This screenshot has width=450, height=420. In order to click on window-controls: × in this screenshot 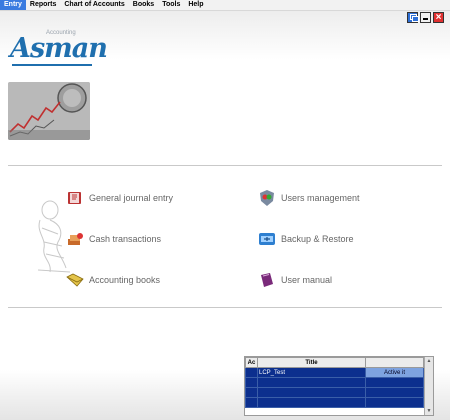, I will do `click(425, 17)`.